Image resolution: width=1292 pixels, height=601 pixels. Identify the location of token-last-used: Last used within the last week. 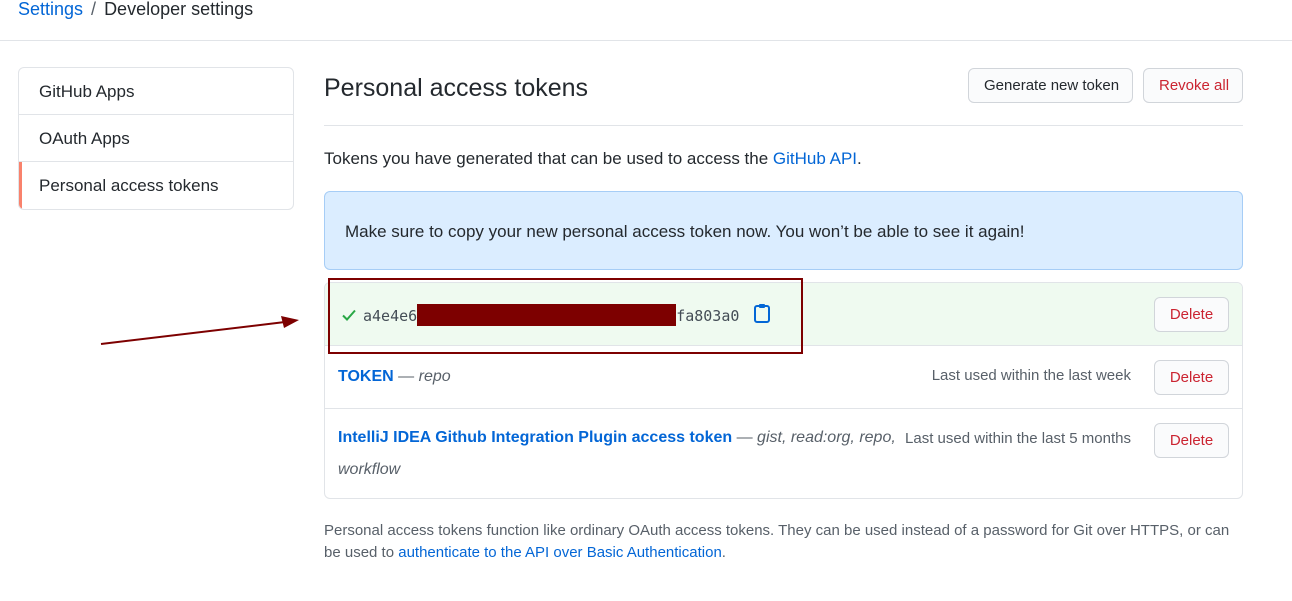
(1031, 375).